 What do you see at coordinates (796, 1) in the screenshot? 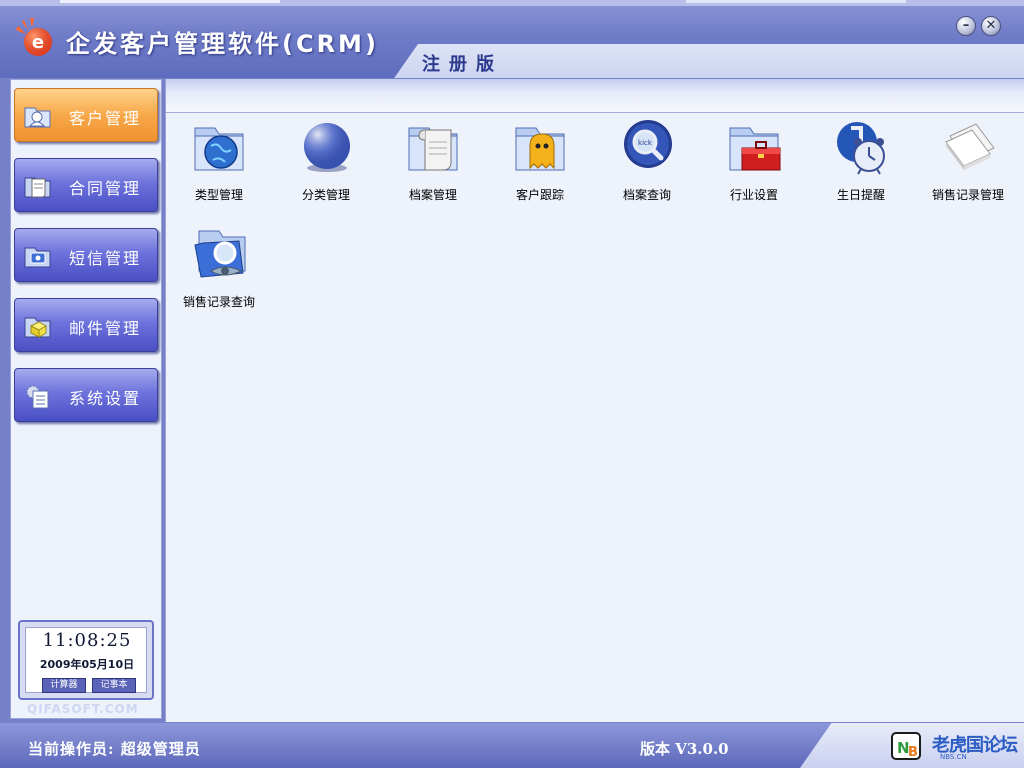
I see `title-bar-tab-hint-right` at bounding box center [796, 1].